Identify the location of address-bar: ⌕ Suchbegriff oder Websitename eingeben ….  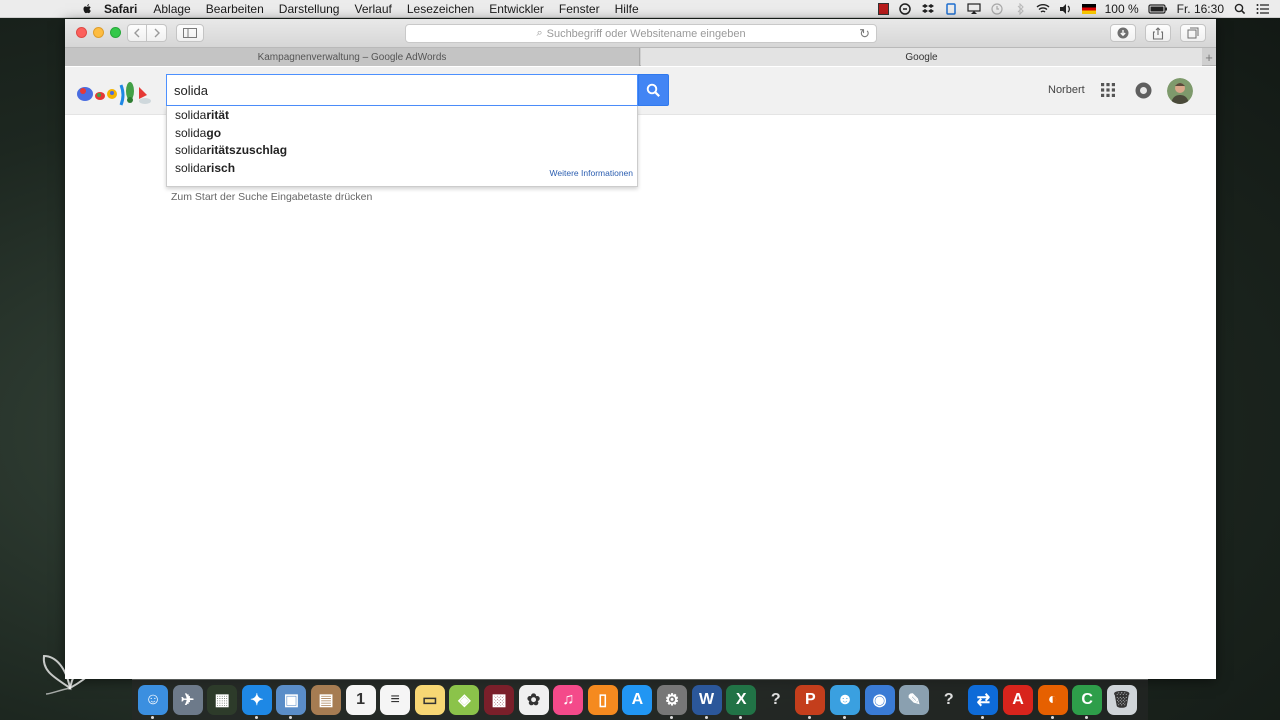
(641, 33).